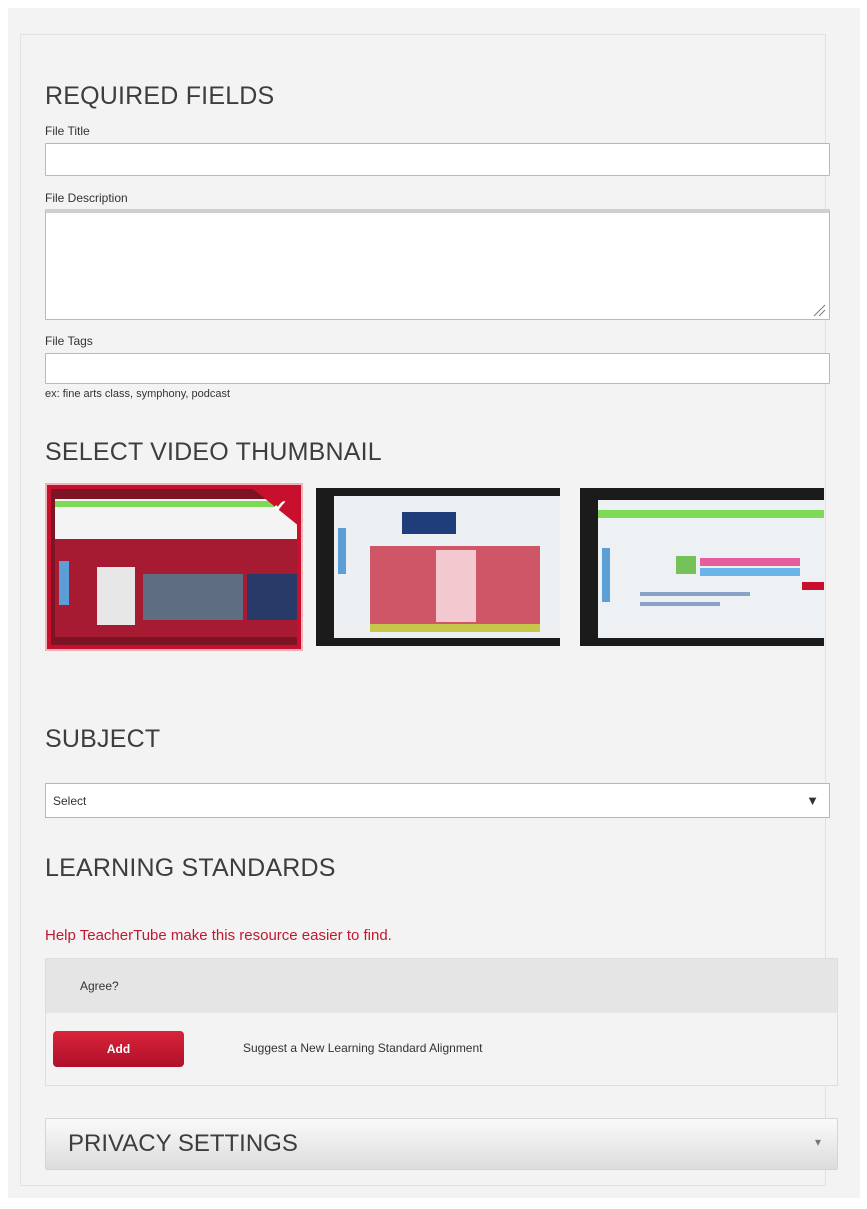  I want to click on learning-standards-heading: LEARNING STANDARDS, so click(190, 868).